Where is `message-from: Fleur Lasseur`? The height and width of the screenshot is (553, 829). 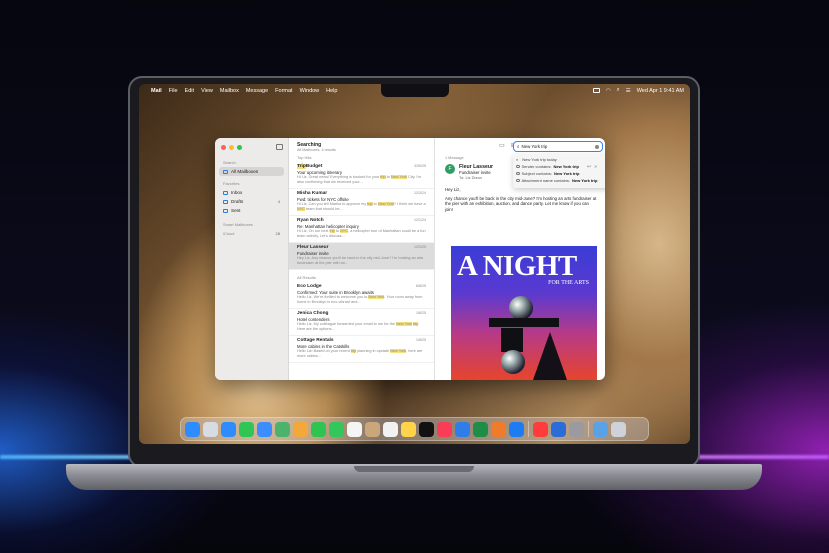
message-from: Fleur Lasseur is located at coordinates (313, 247).